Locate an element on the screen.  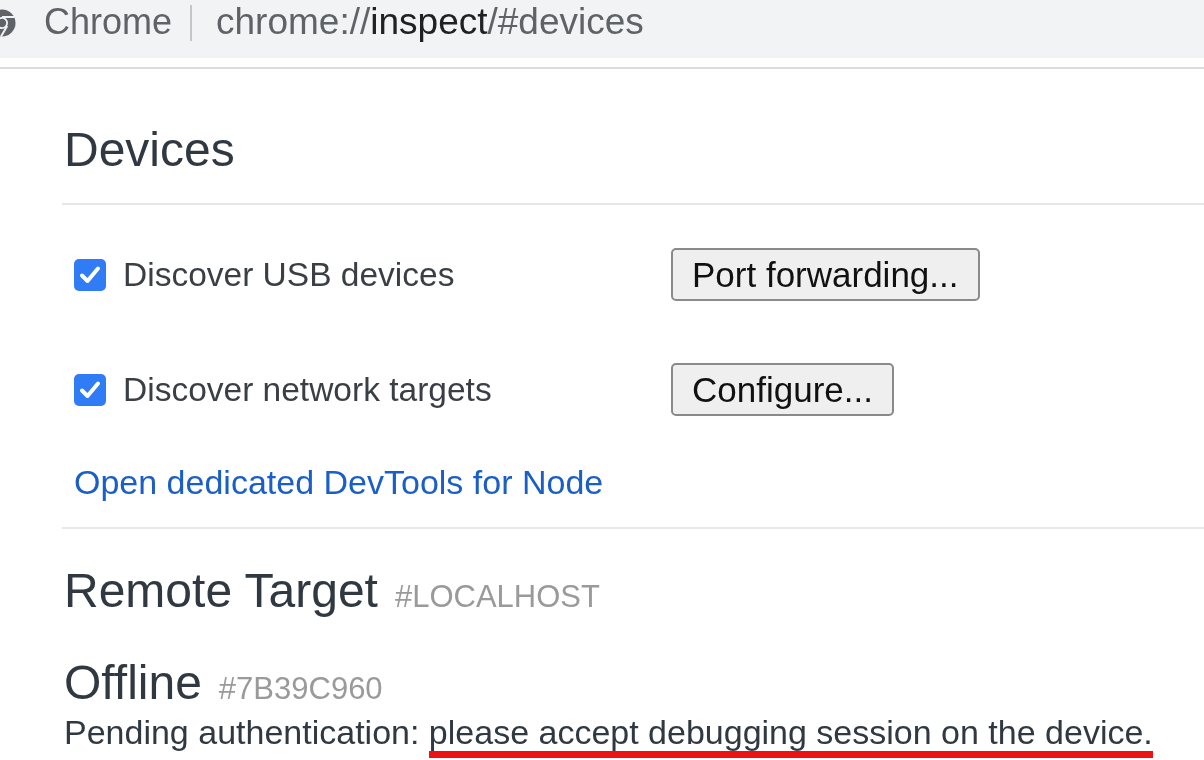
device-status-text: Pending authentication: please accept debugging session on the device. is located at coordinates (634, 736).